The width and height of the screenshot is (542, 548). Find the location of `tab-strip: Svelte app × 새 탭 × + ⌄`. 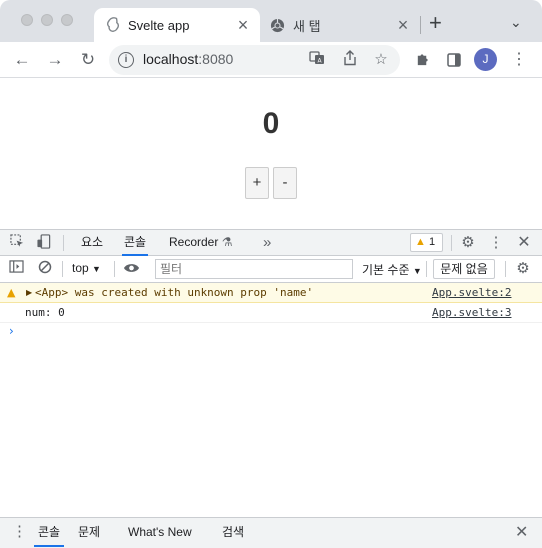

tab-strip: Svelte app × 새 탭 × + ⌄ is located at coordinates (271, 21).